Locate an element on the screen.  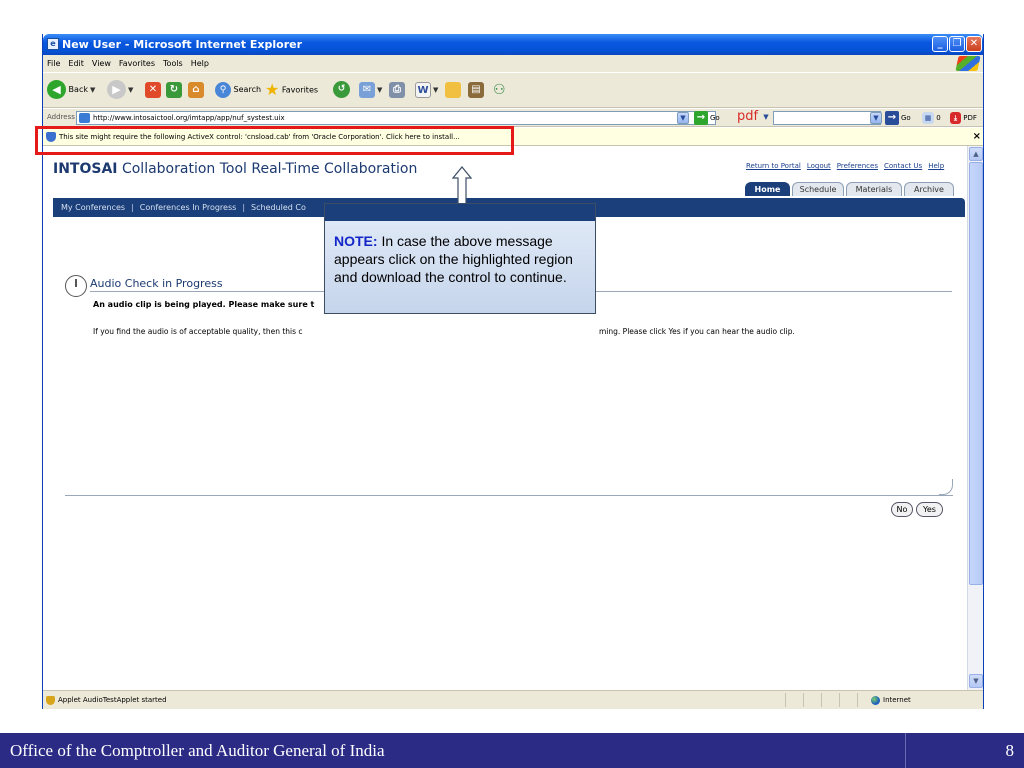
favorites-label: Favorites is located at coordinates (300, 90).